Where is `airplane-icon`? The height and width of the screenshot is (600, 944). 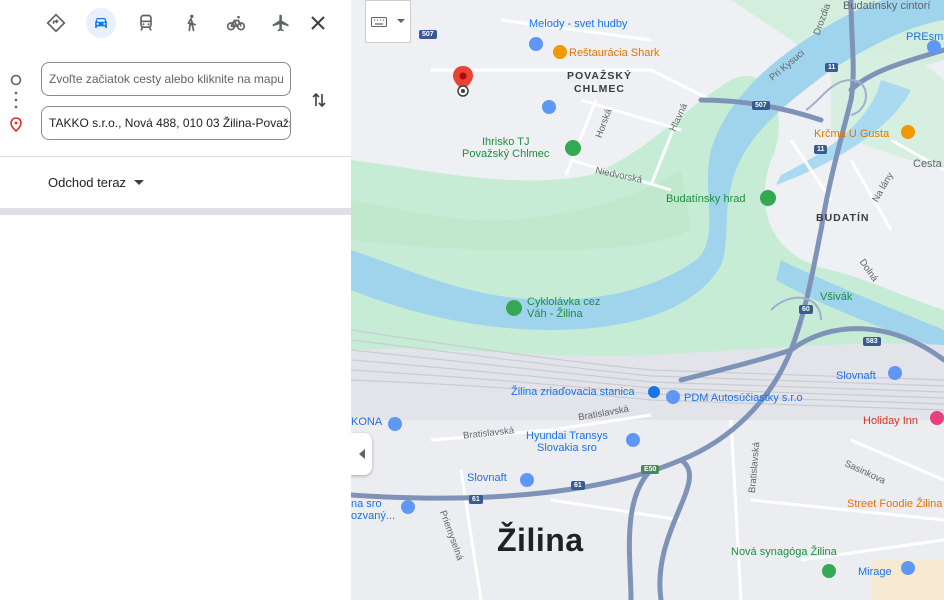 airplane-icon is located at coordinates (280, 23).